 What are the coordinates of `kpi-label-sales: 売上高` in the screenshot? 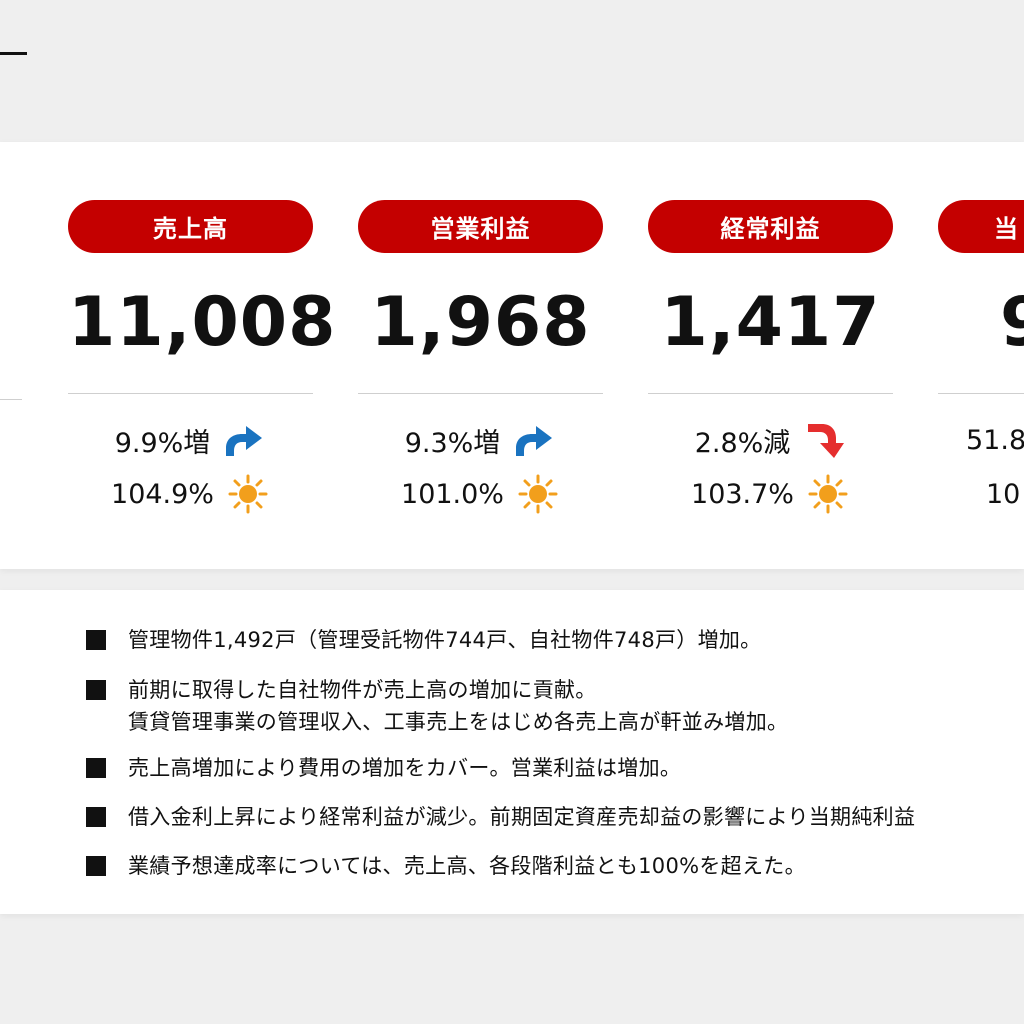 It's located at (190, 226).